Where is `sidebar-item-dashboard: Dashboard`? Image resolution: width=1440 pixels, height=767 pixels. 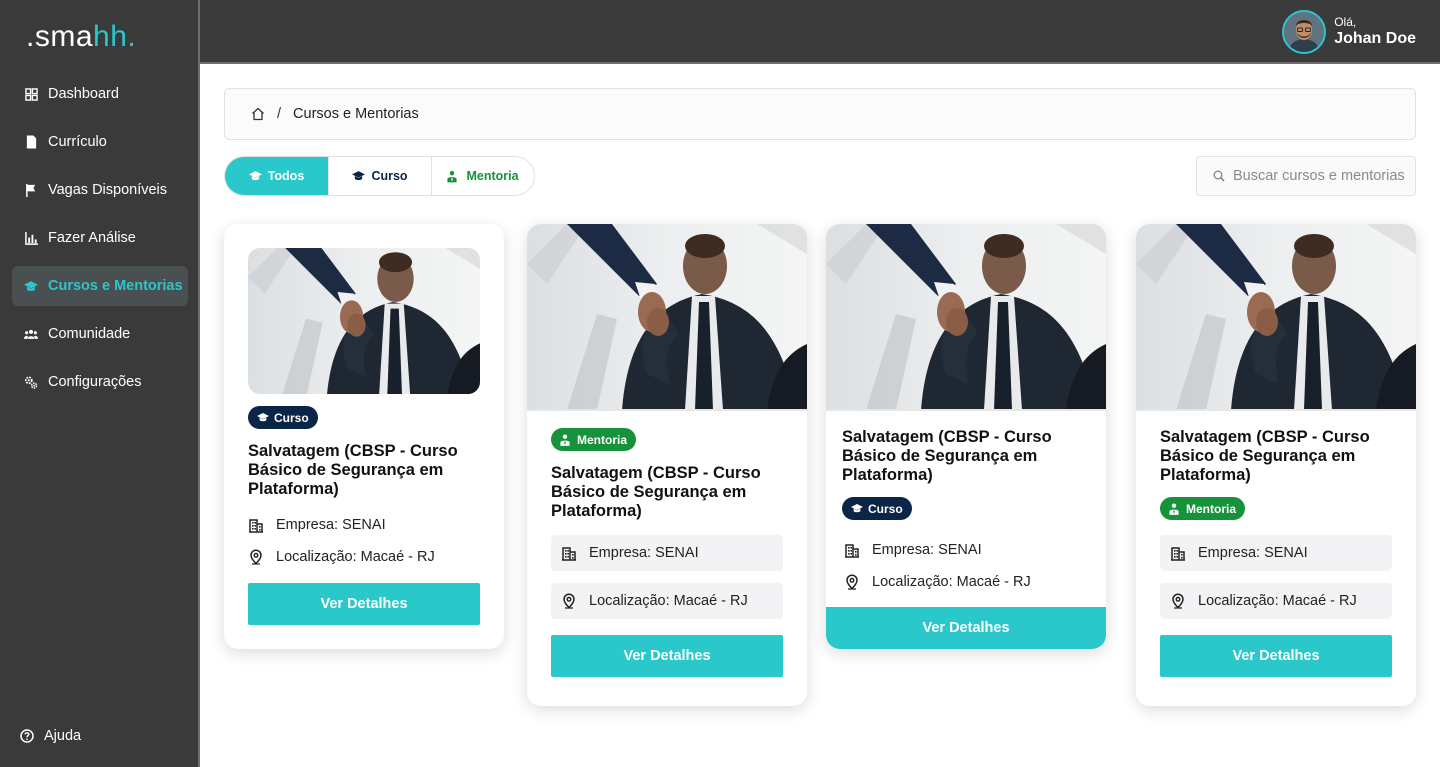
sidebar-item-dashboard: Dashboard is located at coordinates (100, 94).